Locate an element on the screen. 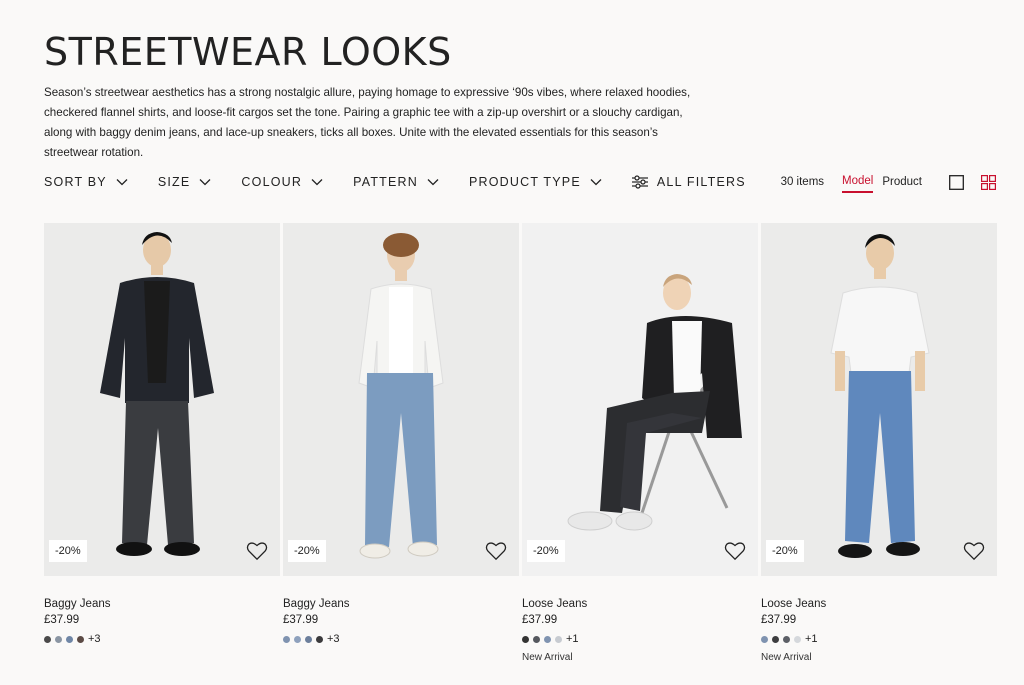 The image size is (1024, 685). all-filters-label: ALL FILTERS is located at coordinates (701, 182).